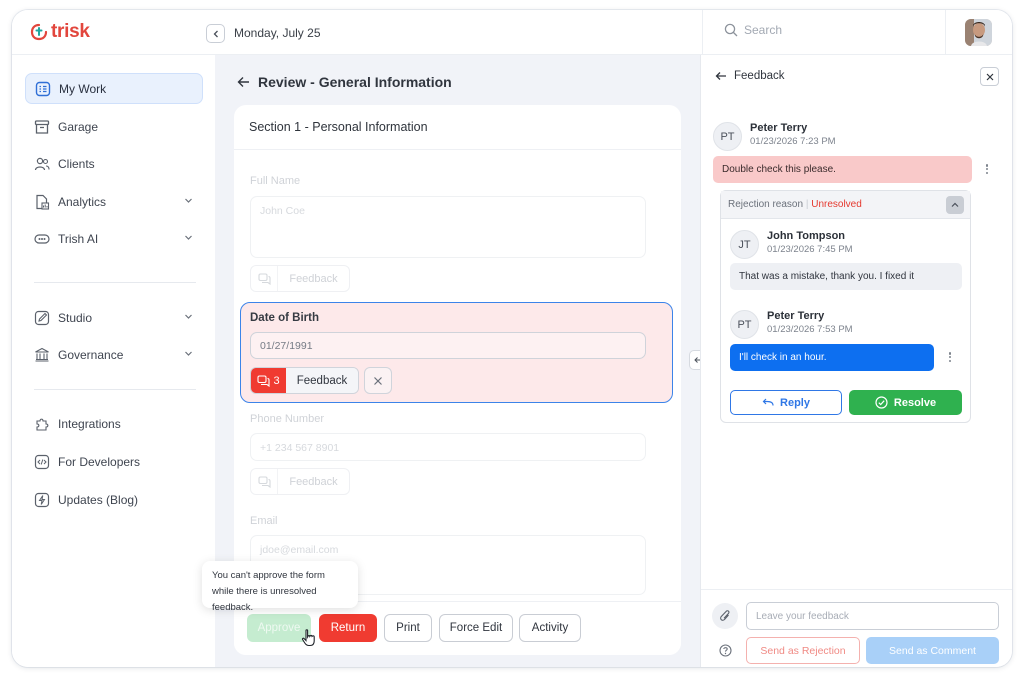 Image resolution: width=1024 pixels, height=681 pixels. I want to click on logo-text: trisk, so click(70, 31).